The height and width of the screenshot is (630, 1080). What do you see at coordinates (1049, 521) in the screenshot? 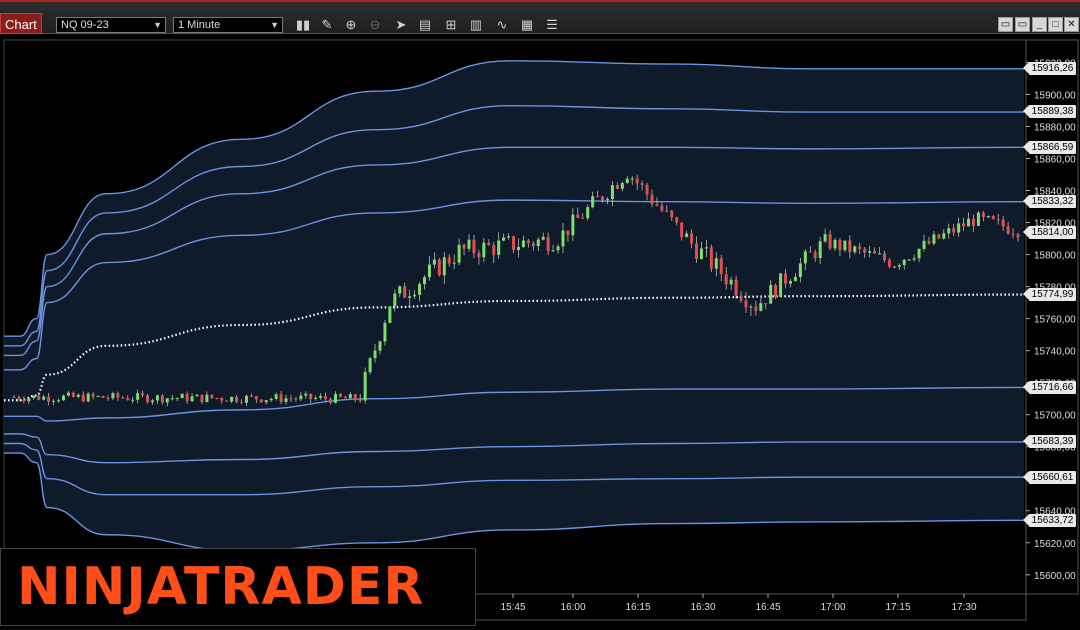
I see `price-marker: 15633,72` at bounding box center [1049, 521].